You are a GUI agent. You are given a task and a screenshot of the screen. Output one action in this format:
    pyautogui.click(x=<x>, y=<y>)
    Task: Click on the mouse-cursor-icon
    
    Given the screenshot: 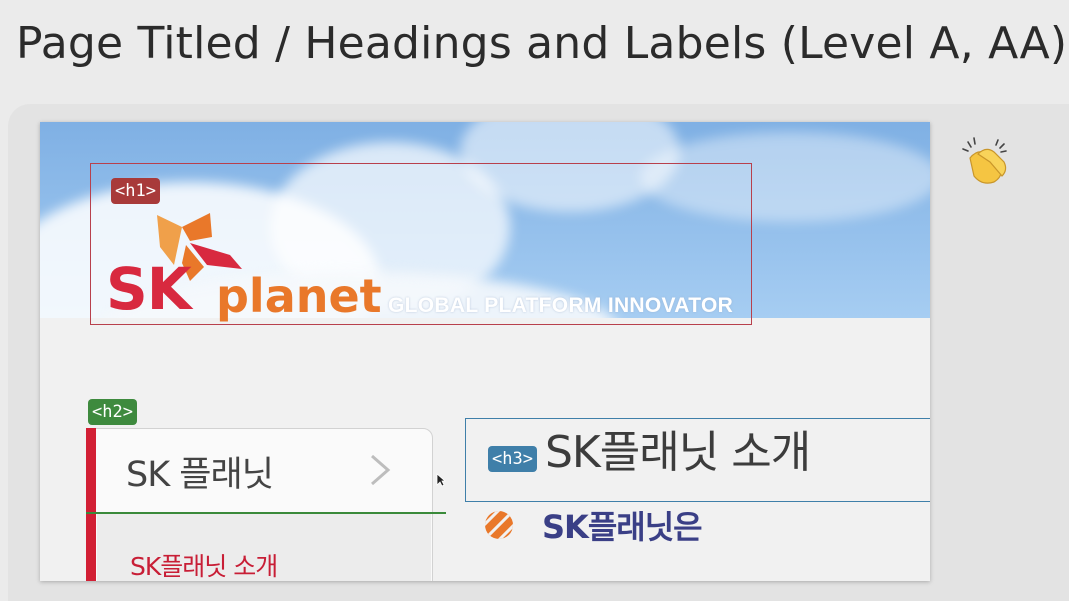 What is the action you would take?
    pyautogui.click(x=441, y=480)
    